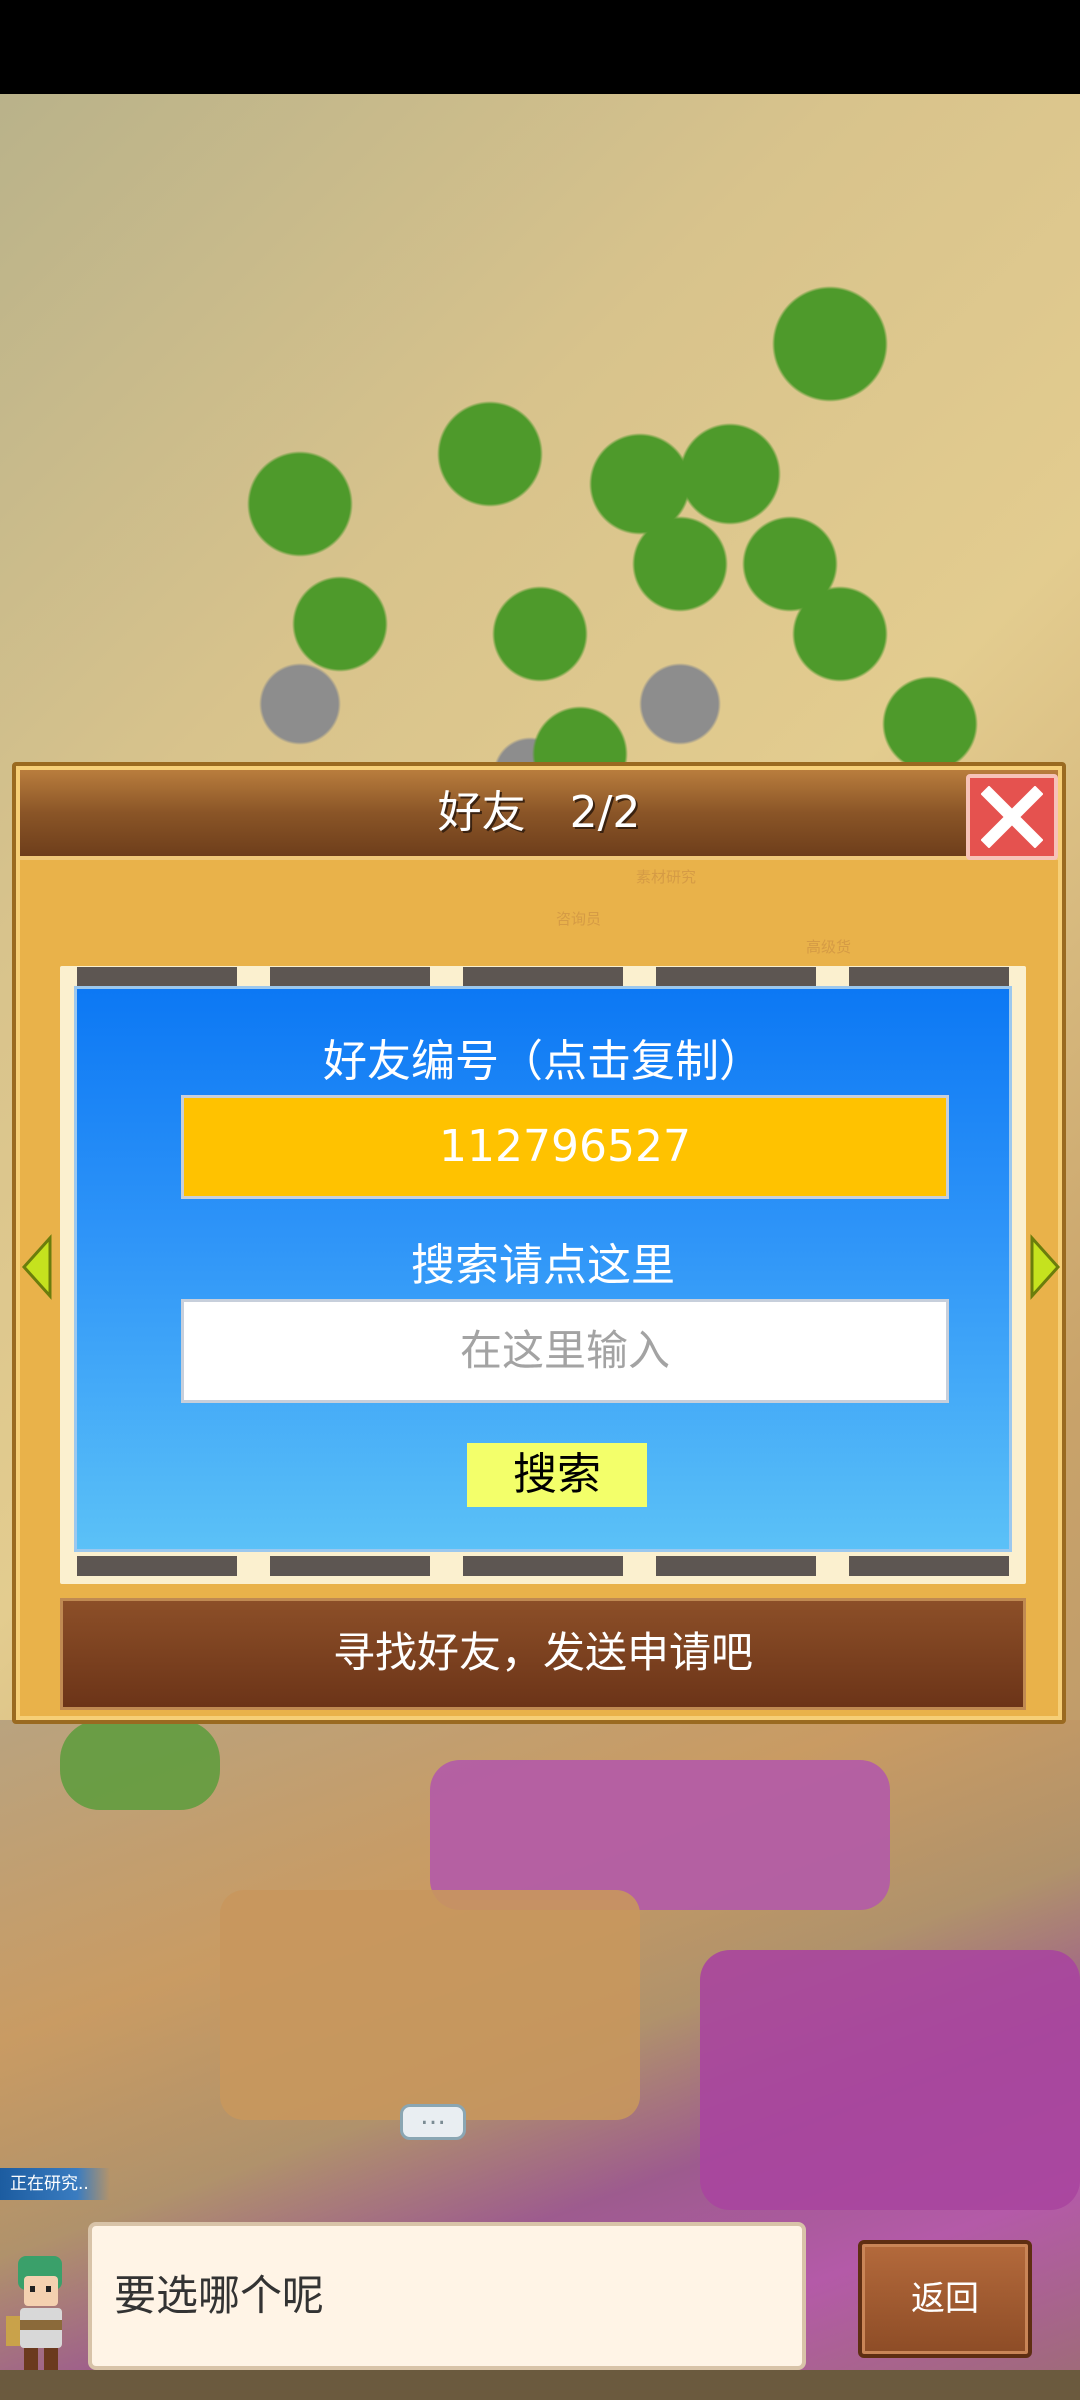 The height and width of the screenshot is (2400, 1080). I want to click on tab-strip-bottom, so click(543, 1567).